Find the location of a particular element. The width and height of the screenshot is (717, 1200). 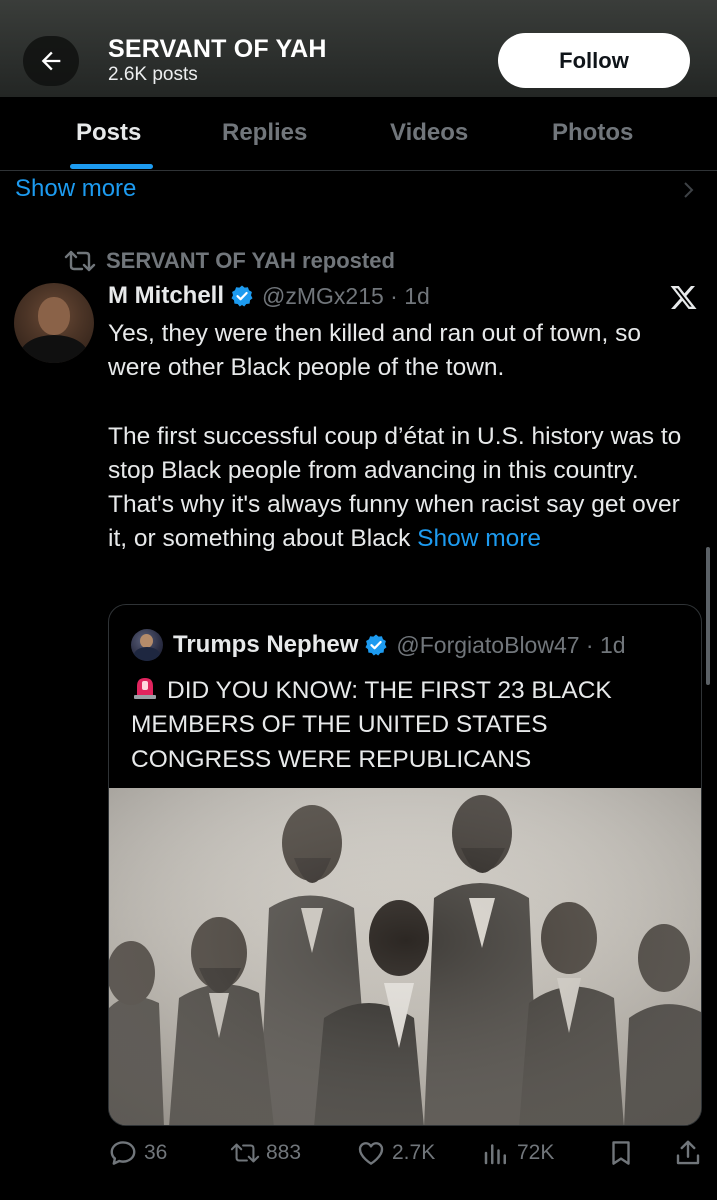

like-icon is located at coordinates (371, 1153).